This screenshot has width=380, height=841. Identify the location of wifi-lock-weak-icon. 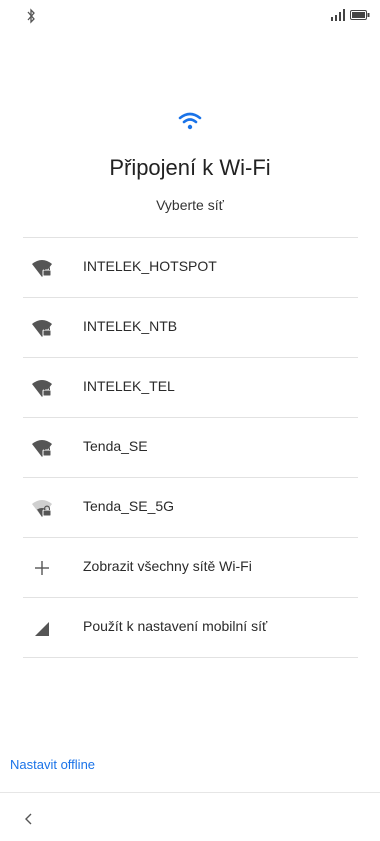
(42, 508).